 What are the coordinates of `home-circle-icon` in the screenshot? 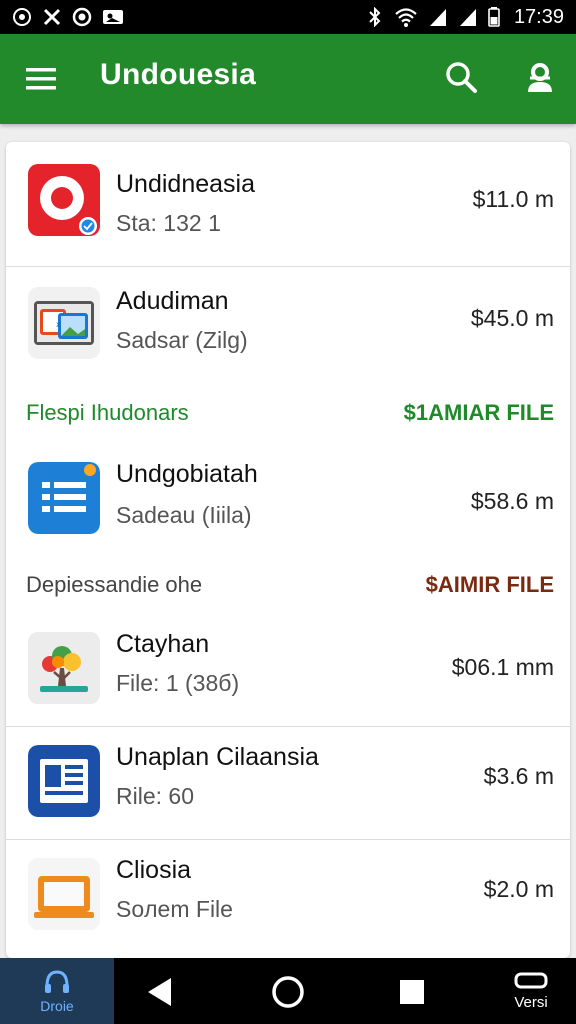 It's located at (288, 992).